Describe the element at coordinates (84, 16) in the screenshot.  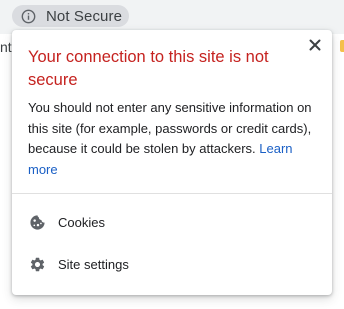
I see `security-chip-label: Not Secure` at that location.